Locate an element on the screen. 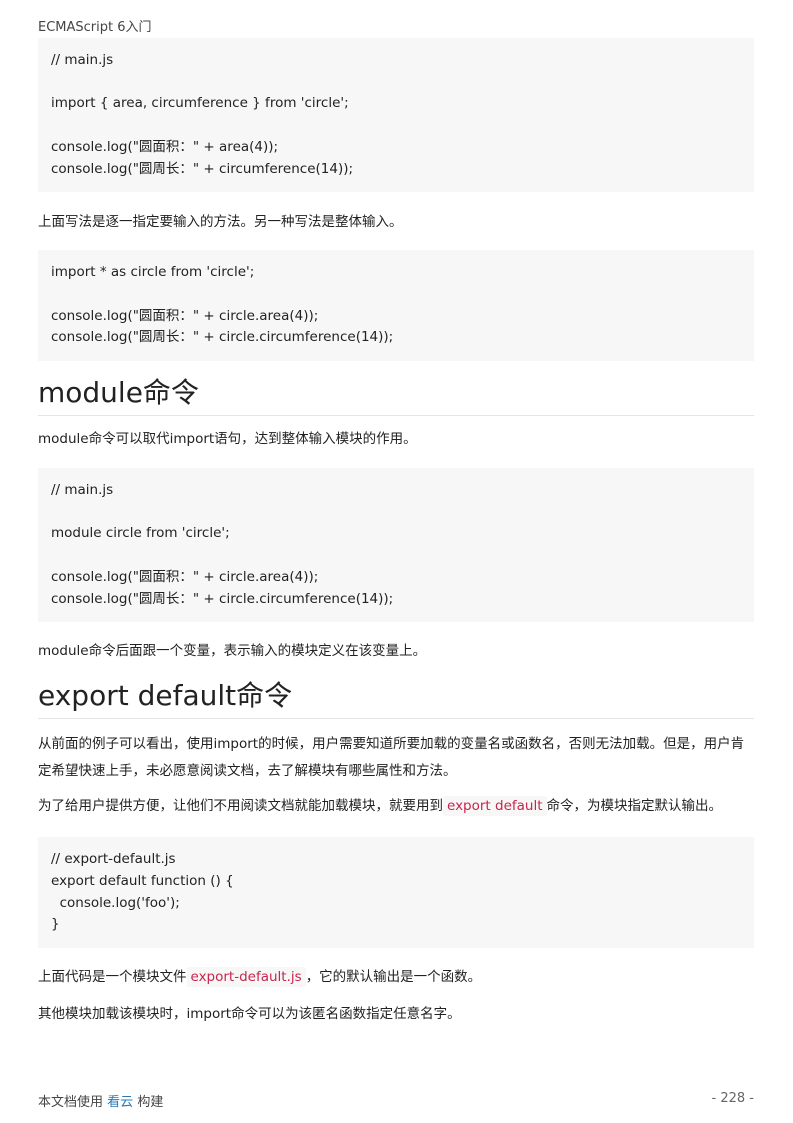 The width and height of the screenshot is (793, 1123). inline-code: export default is located at coordinates (495, 806).